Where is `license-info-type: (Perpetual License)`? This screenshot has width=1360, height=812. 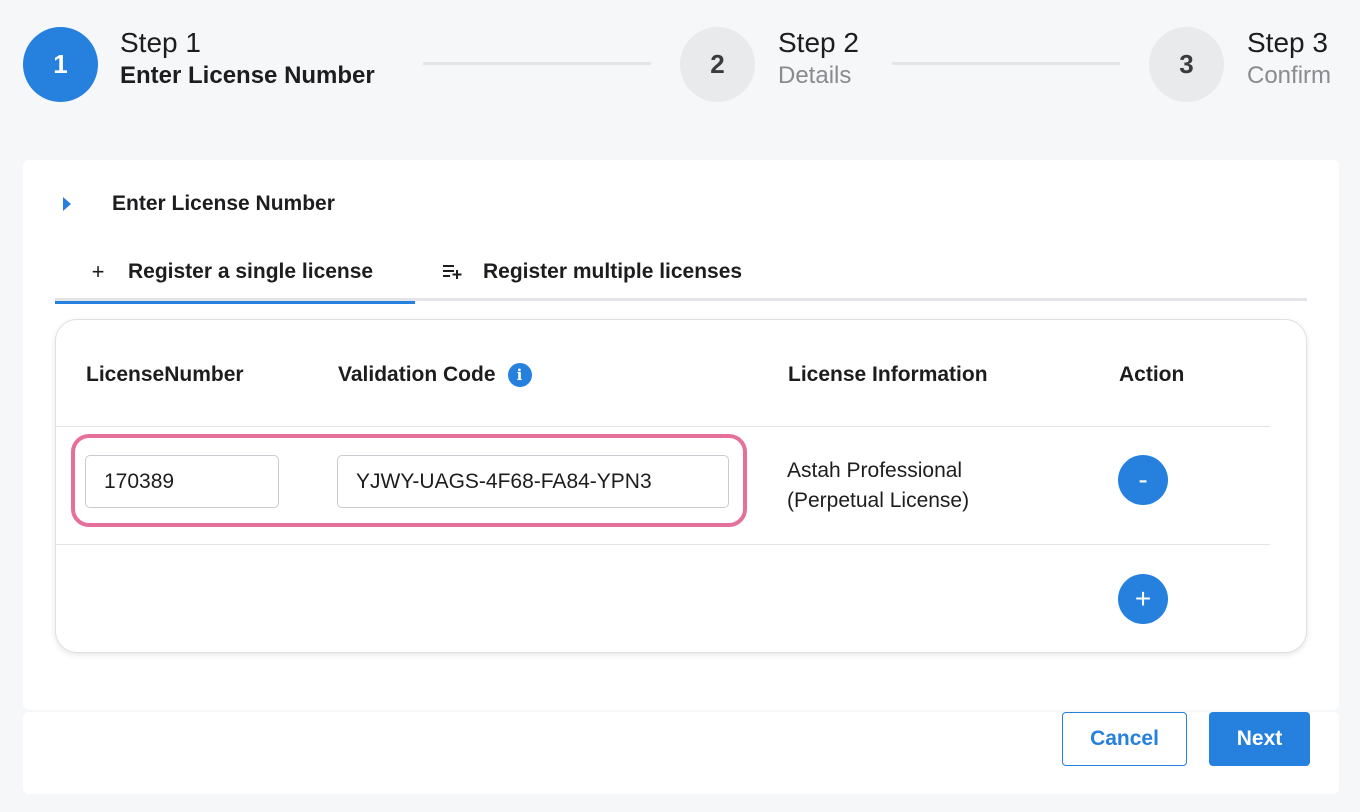
license-info-type: (Perpetual License) is located at coordinates (878, 500).